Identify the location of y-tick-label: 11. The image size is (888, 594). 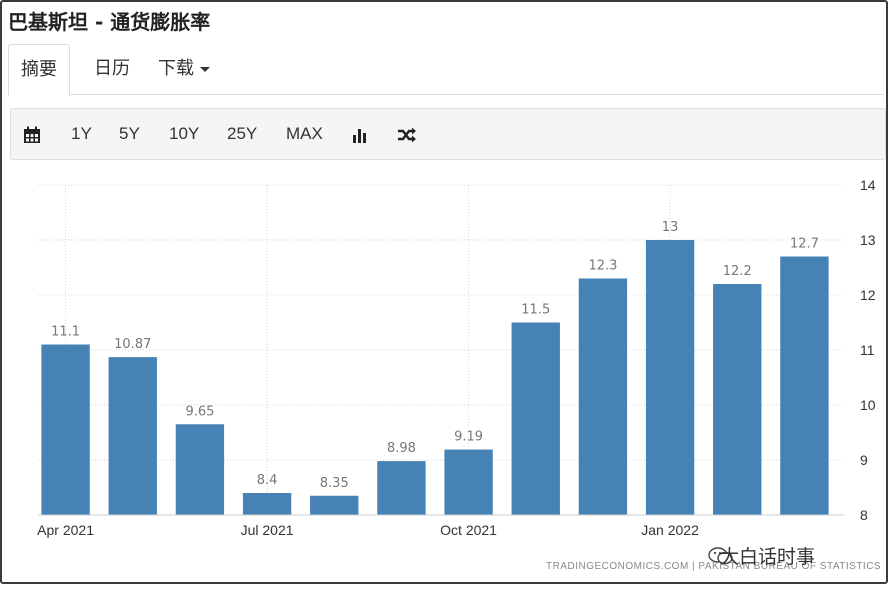
(867, 350).